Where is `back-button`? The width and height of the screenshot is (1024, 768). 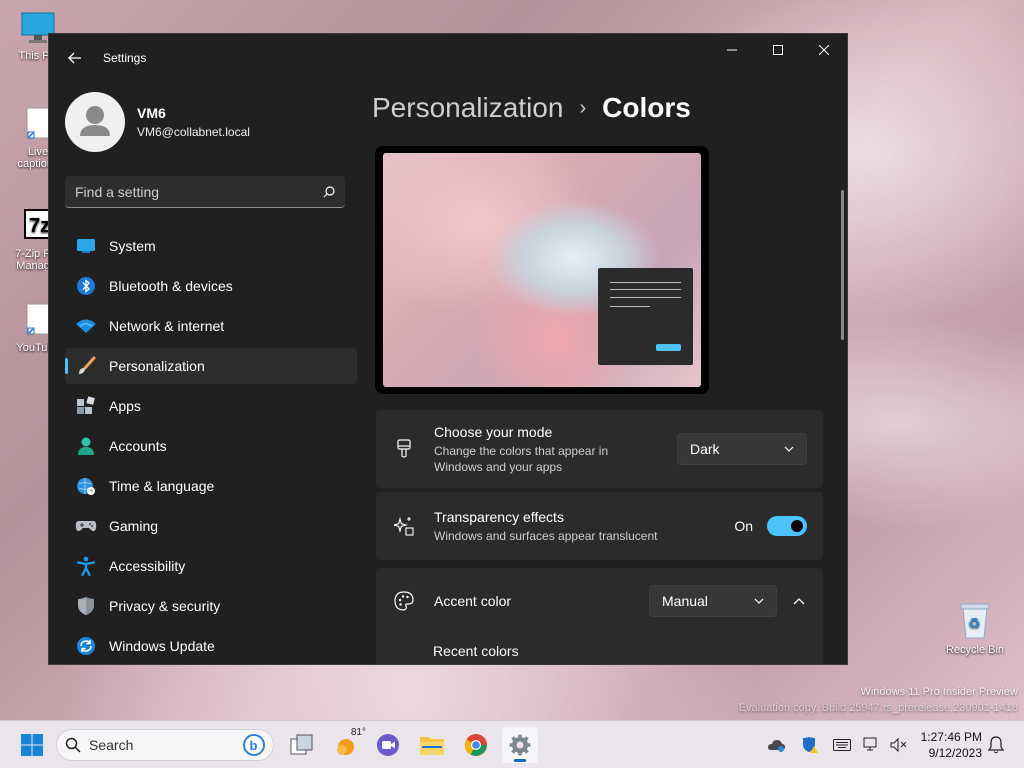
back-button is located at coordinates (75, 58).